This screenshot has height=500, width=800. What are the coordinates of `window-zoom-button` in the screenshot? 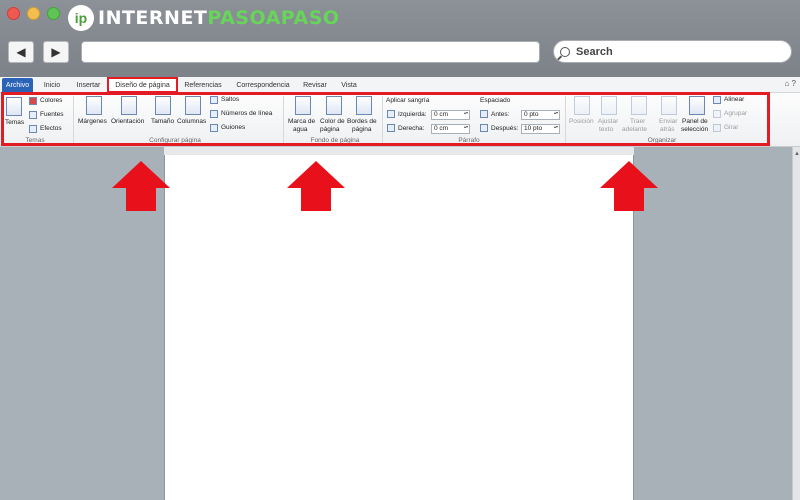 It's located at (53, 13).